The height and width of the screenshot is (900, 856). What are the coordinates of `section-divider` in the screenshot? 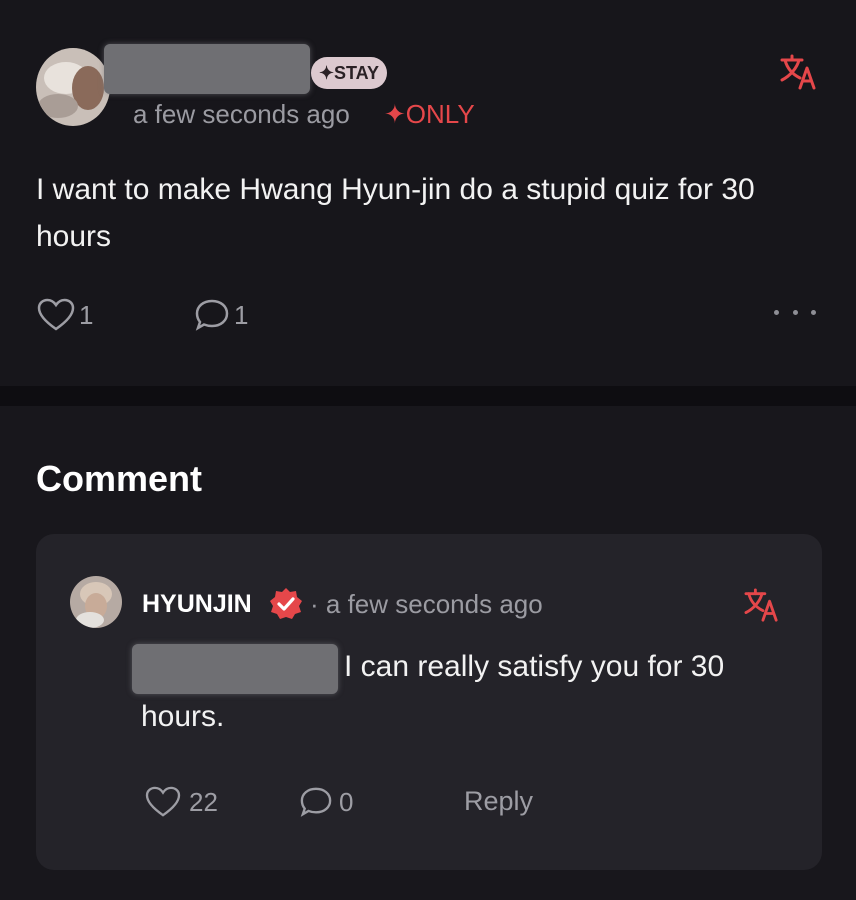 It's located at (428, 396).